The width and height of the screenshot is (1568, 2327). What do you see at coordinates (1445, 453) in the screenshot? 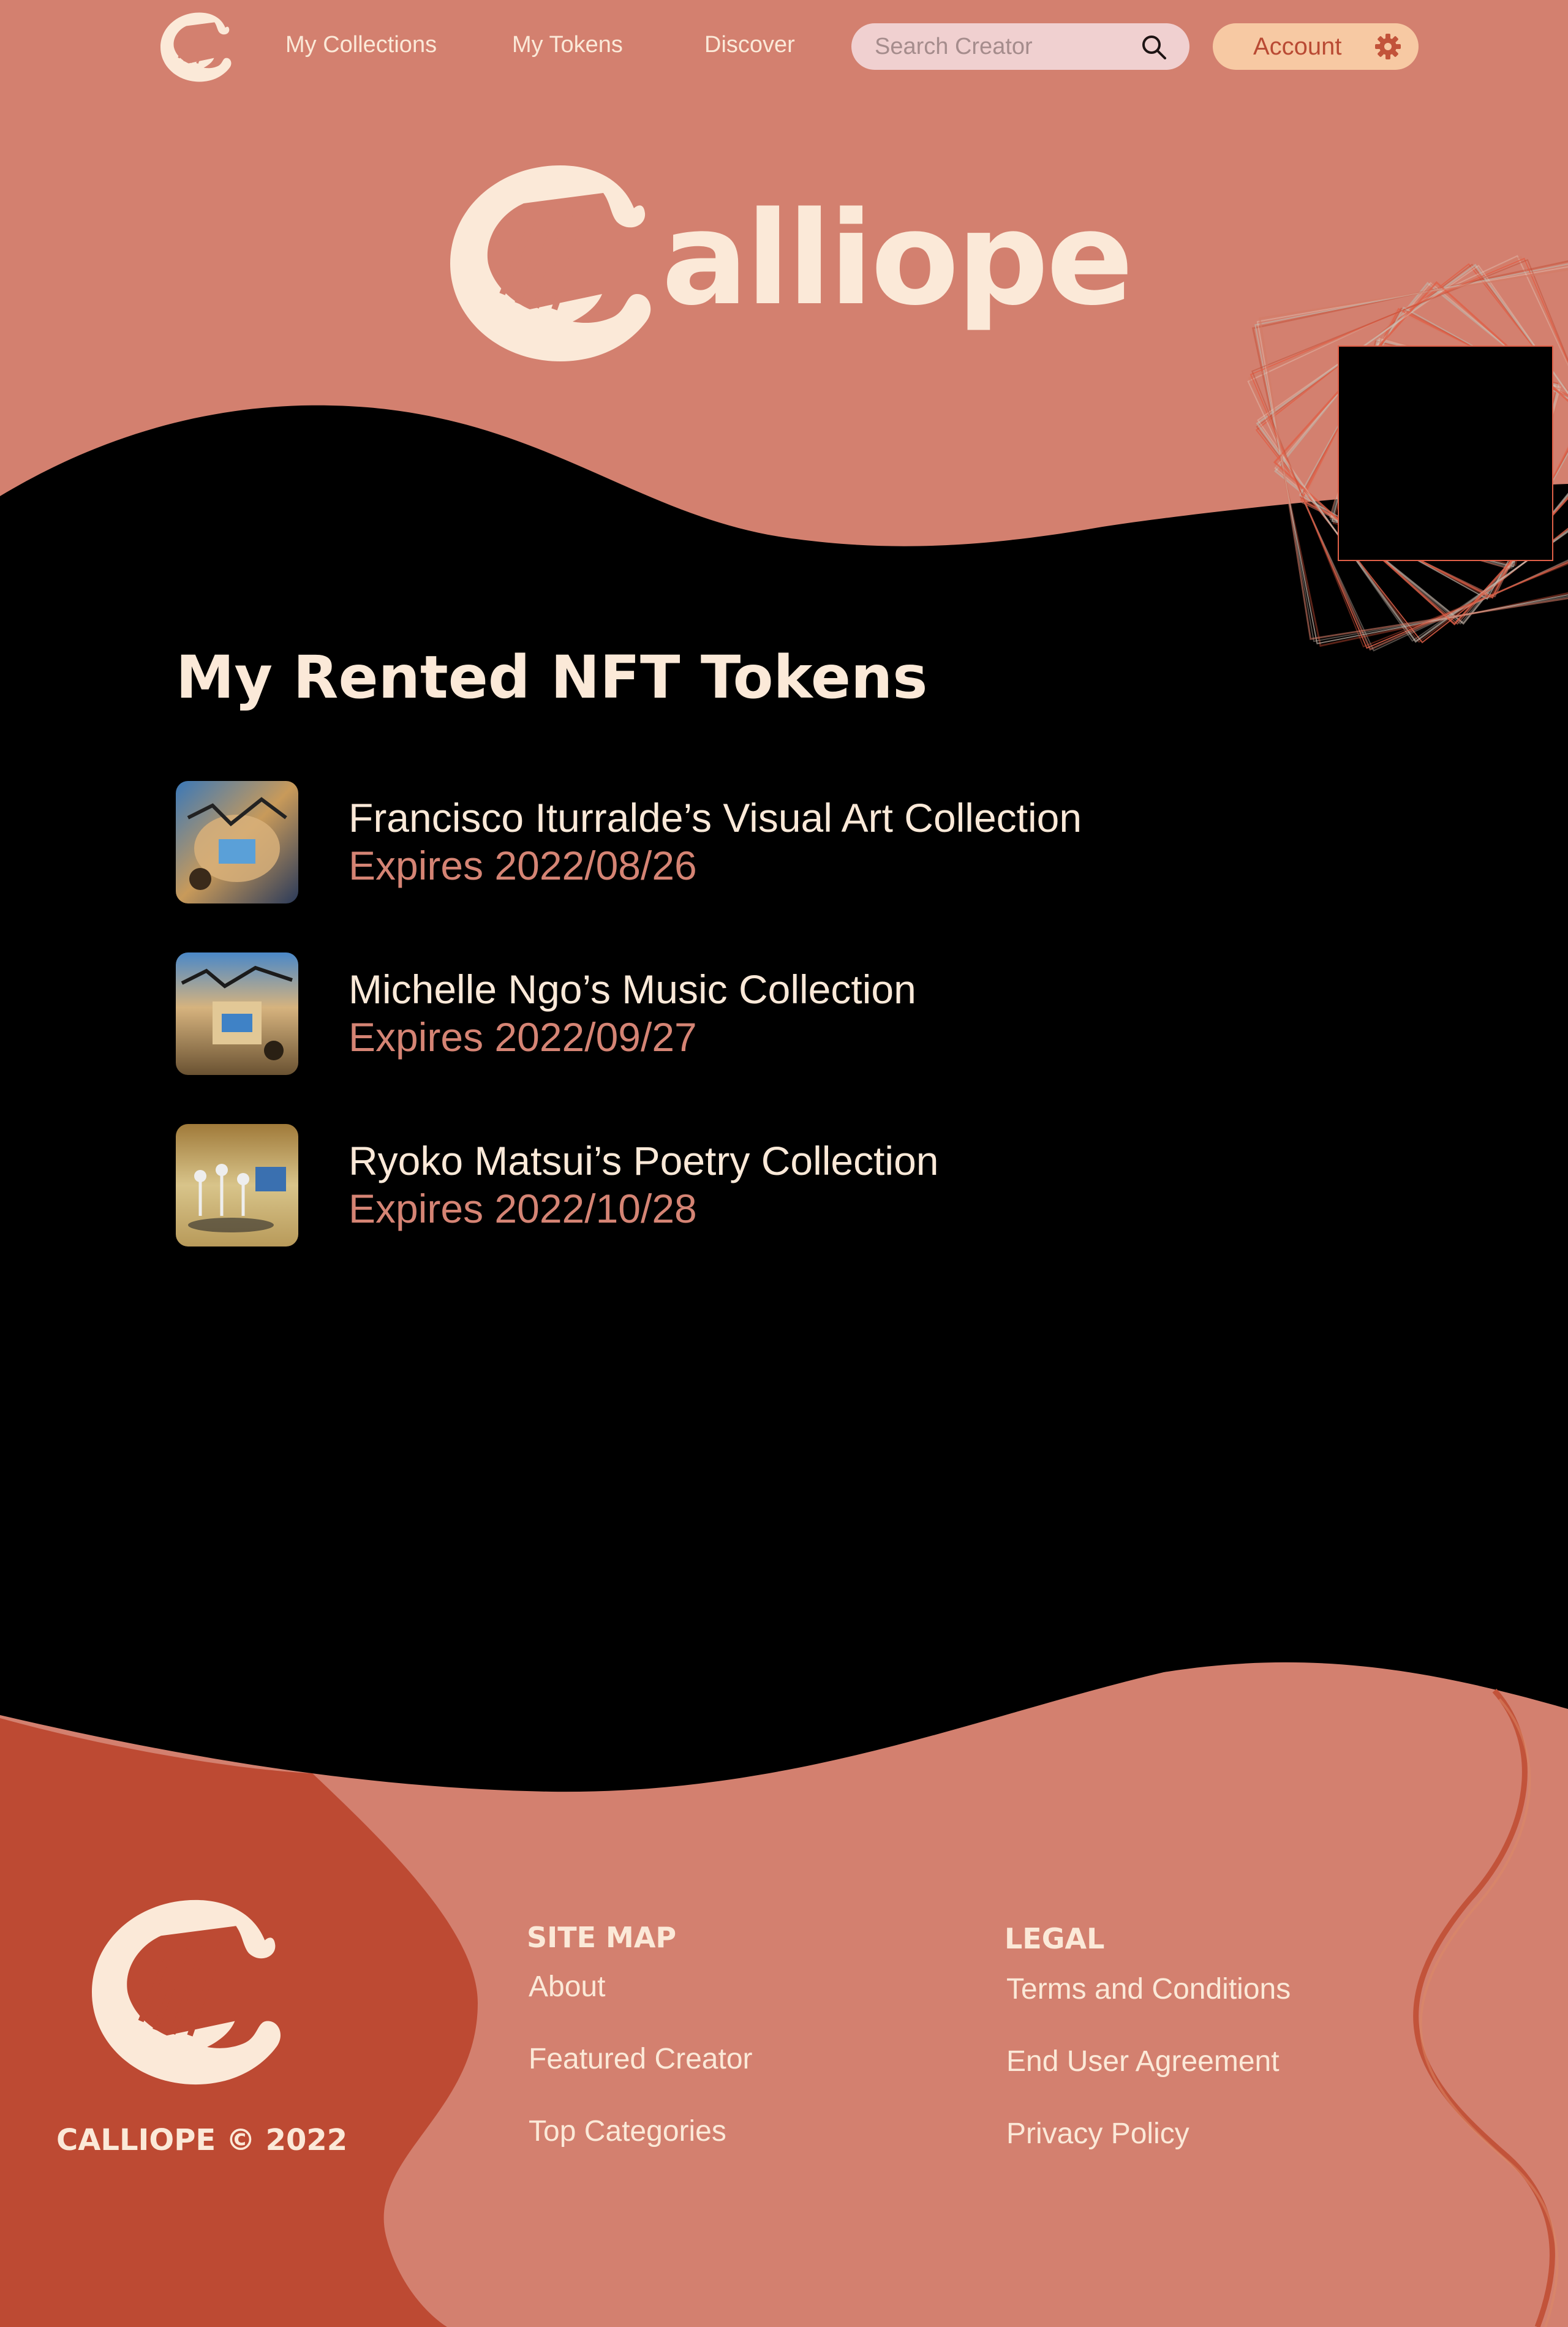
I see `spirograph-core` at bounding box center [1445, 453].